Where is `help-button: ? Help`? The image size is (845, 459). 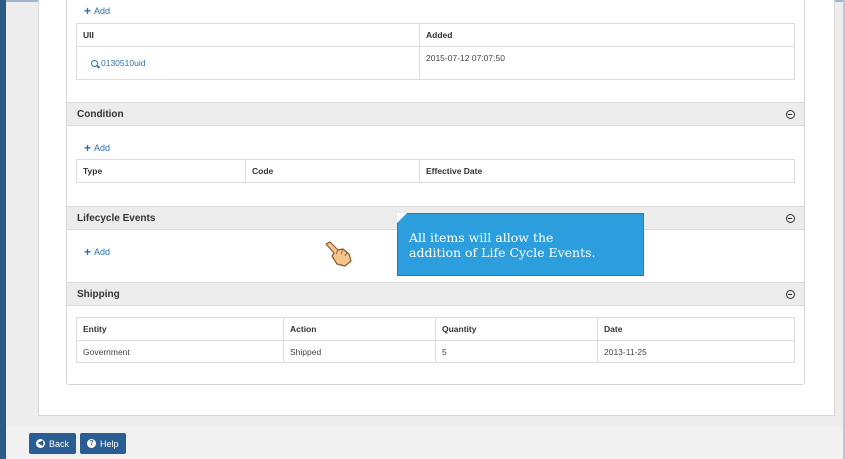 help-button: ? Help is located at coordinates (103, 443).